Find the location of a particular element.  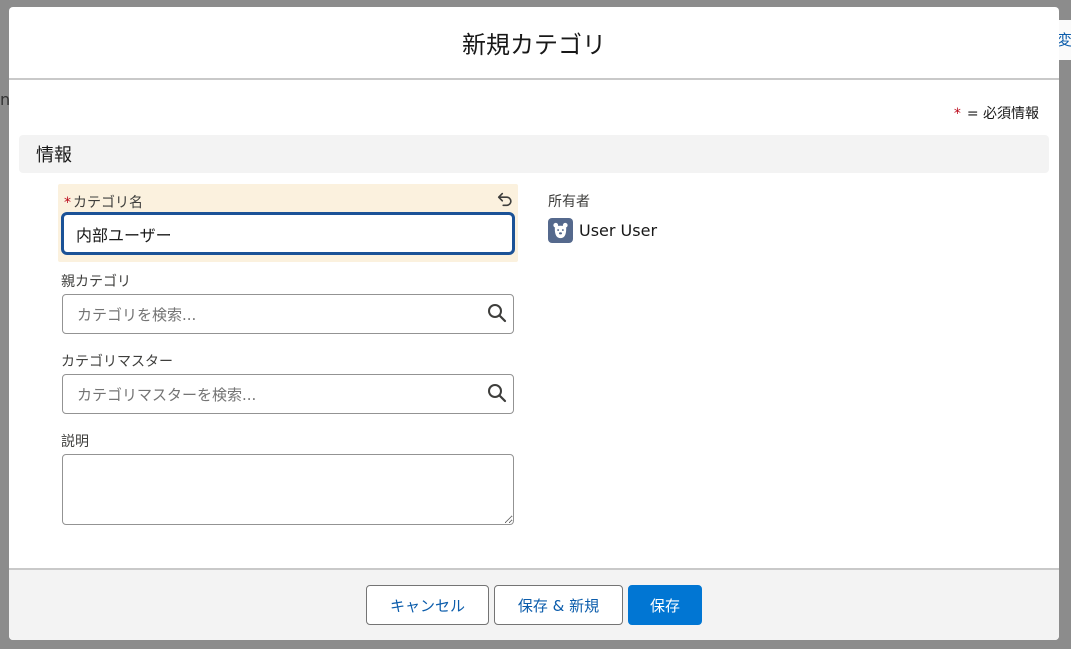

category-master-field: カテゴリマスター is located at coordinates (287, 386).